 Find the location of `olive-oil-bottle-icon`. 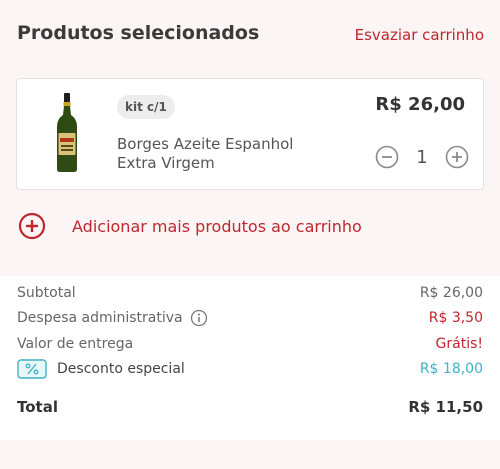

olive-oil-bottle-icon is located at coordinates (67, 132).